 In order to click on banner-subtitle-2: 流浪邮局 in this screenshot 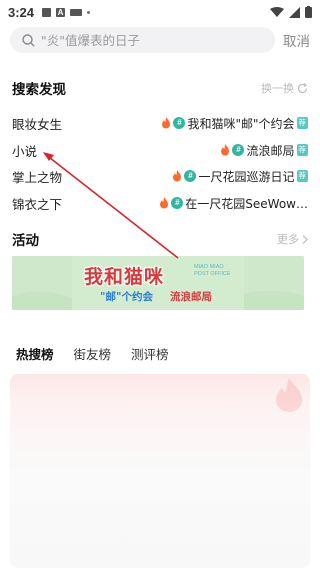, I will do `click(191, 297)`.